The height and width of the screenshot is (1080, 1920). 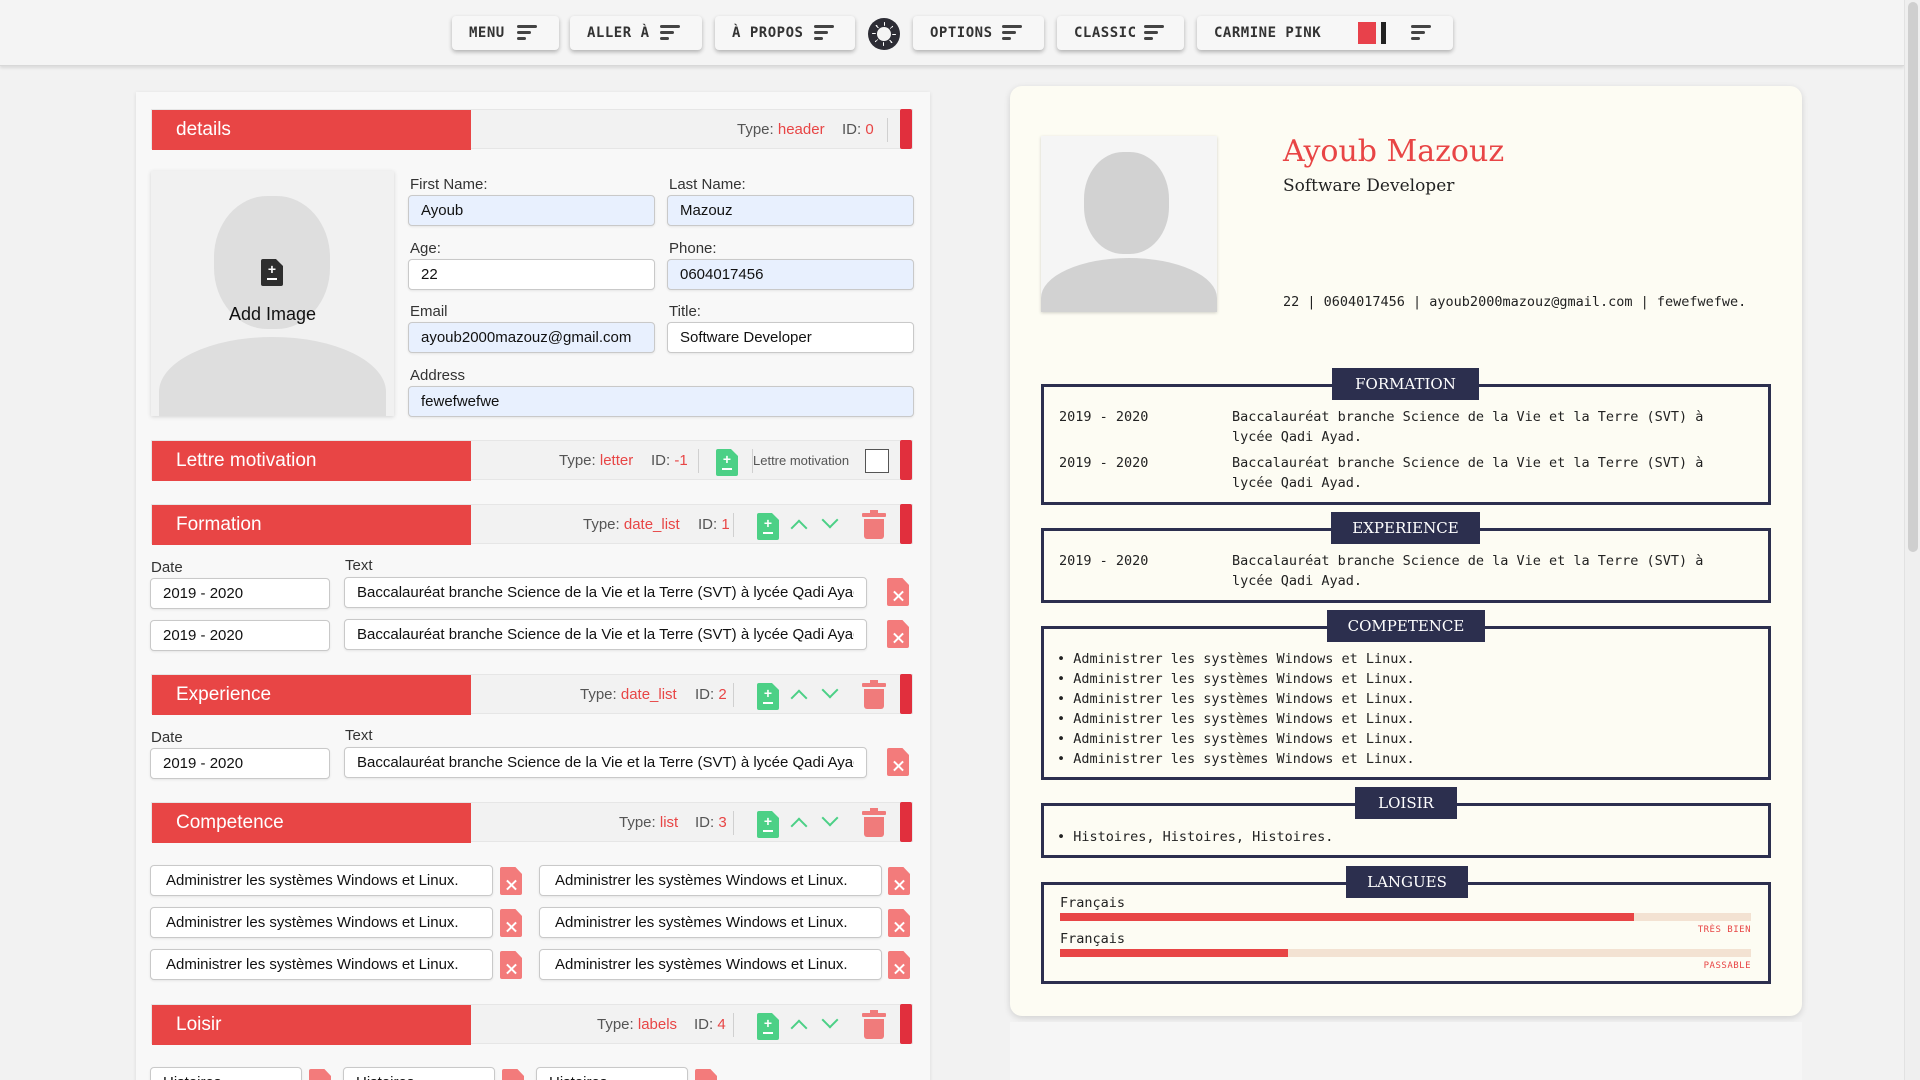 I want to click on section-id: ID: 1, so click(x=714, y=524).